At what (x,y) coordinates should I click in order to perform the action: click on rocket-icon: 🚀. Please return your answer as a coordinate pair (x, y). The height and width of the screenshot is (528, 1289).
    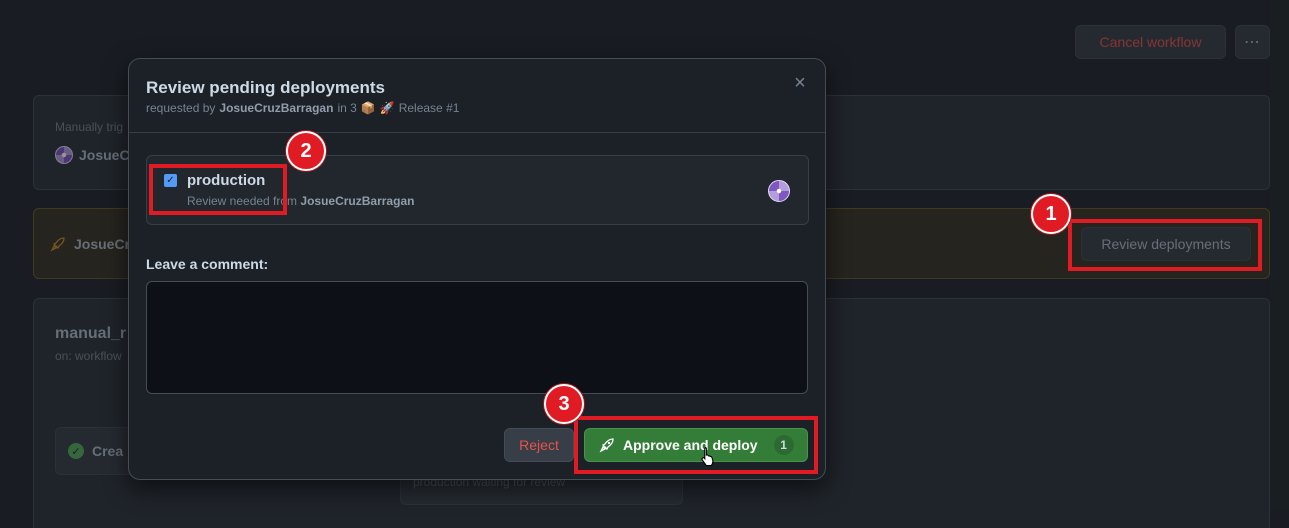
    Looking at the image, I should click on (387, 108).